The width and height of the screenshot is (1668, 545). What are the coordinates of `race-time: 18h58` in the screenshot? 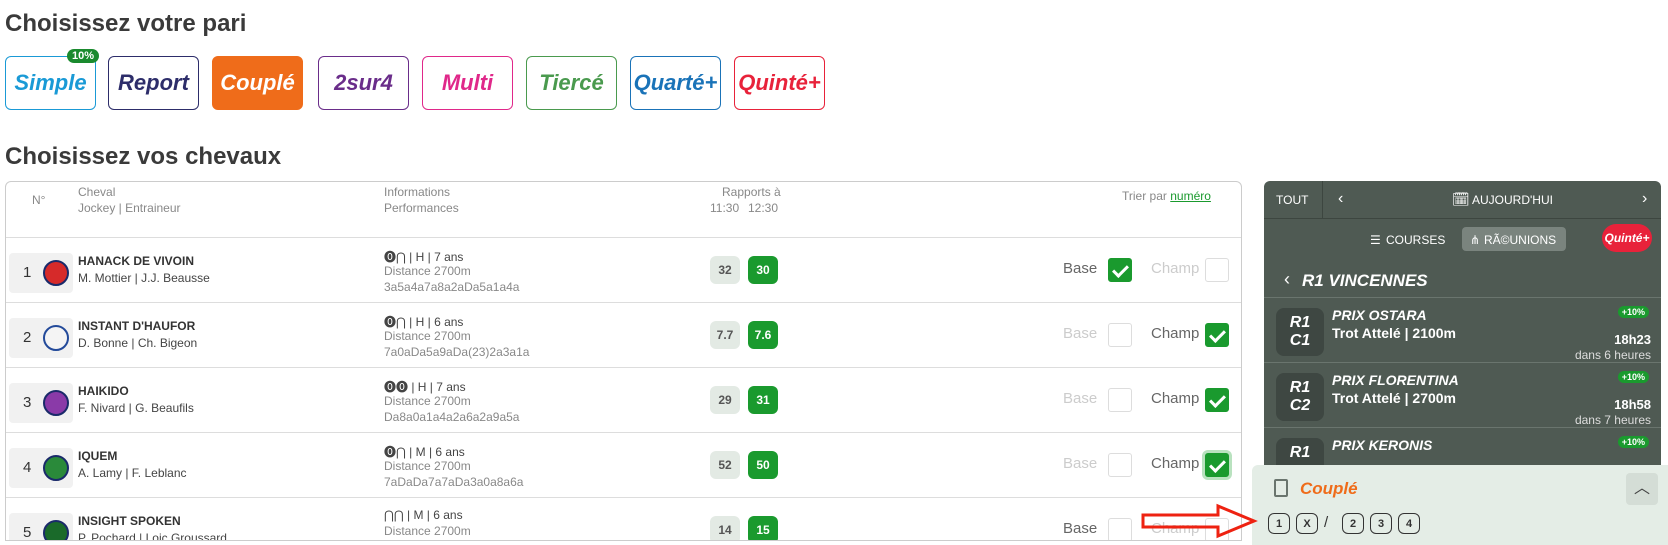 It's located at (1632, 404).